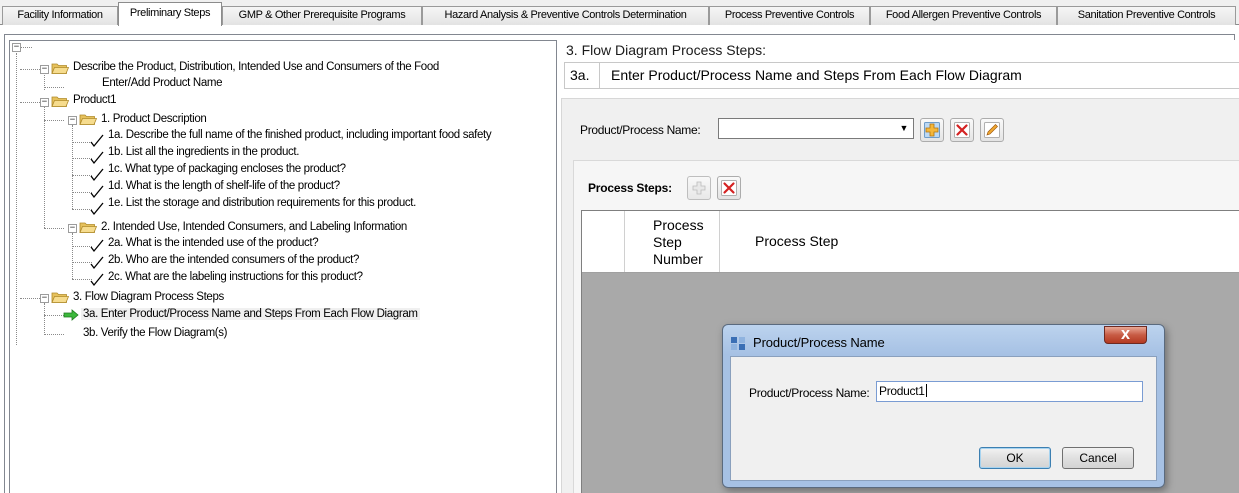 The image size is (1239, 493). What do you see at coordinates (71, 315) in the screenshot?
I see `current-step-arrow-icon` at bounding box center [71, 315].